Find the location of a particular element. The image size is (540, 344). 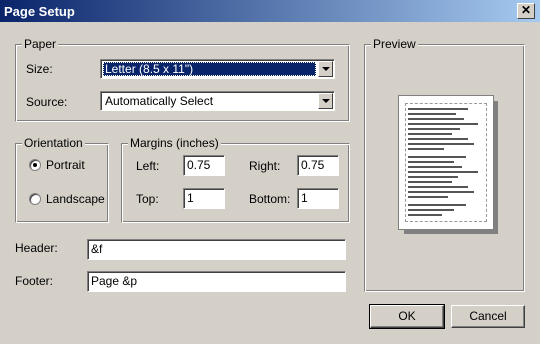

landscape-radio is located at coordinates (35, 199).